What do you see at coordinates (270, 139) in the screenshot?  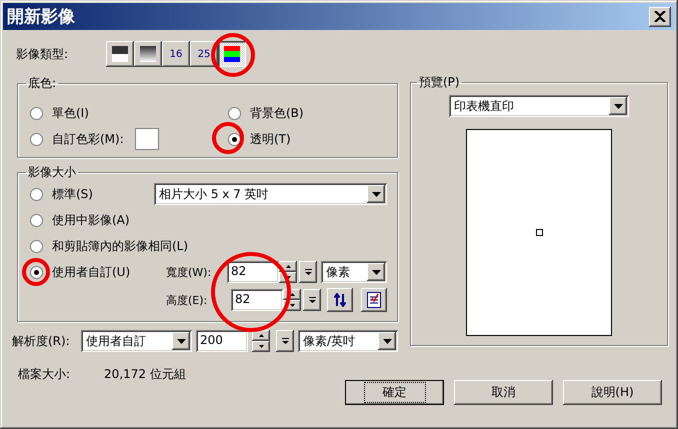 I see `radio-label: 透明(T)` at bounding box center [270, 139].